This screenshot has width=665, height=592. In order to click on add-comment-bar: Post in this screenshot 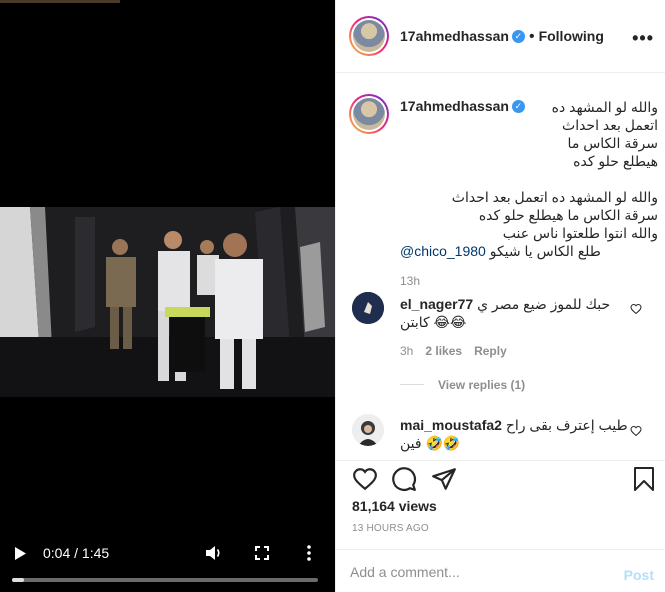, I will do `click(500, 570)`.